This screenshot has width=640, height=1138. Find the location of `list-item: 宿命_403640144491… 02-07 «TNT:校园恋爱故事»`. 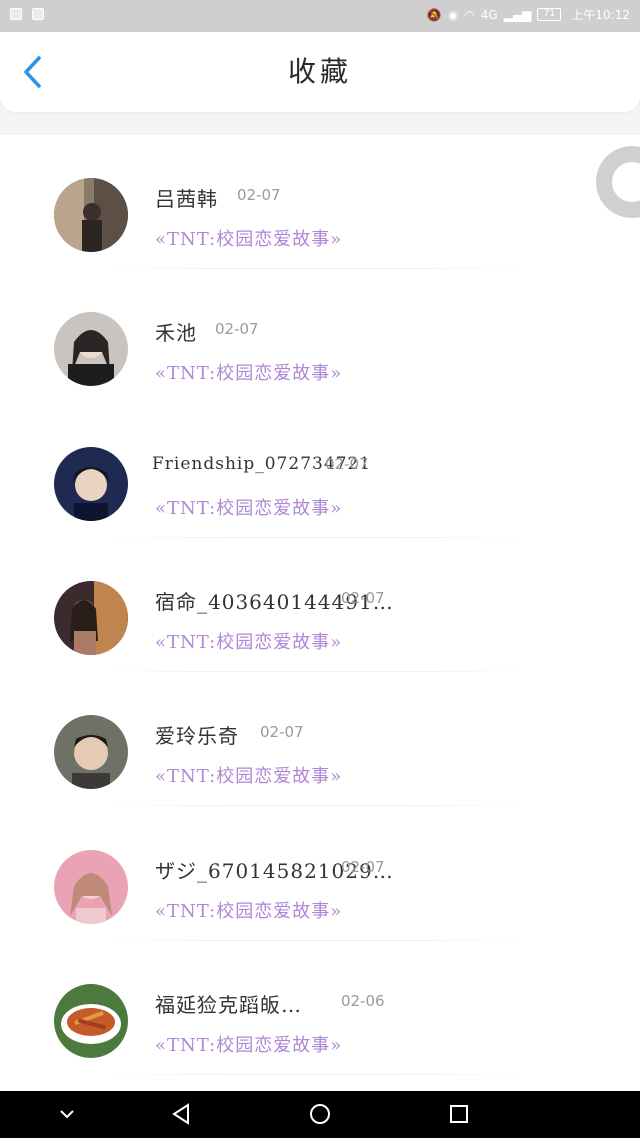

list-item: 宿命_403640144491… 02-07 «TNT:校园恋爱故事» is located at coordinates (320, 605).